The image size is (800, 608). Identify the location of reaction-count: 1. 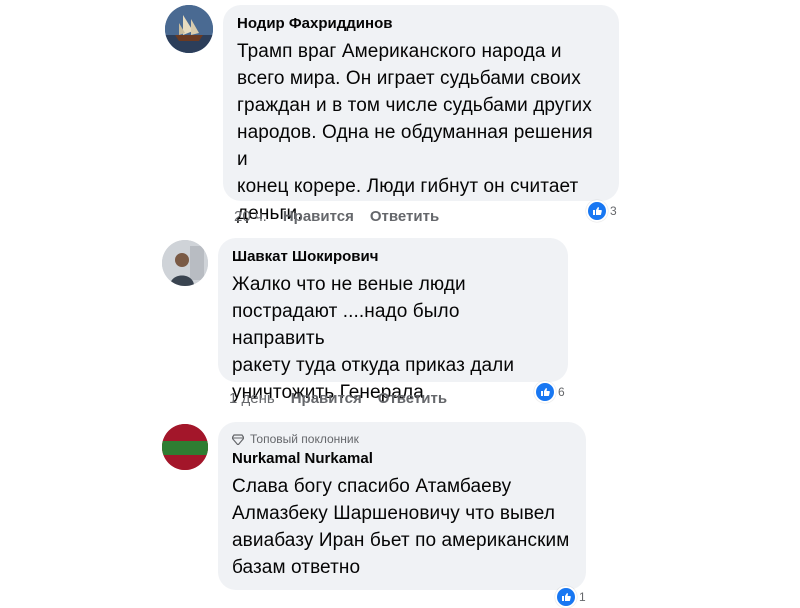
(570, 597).